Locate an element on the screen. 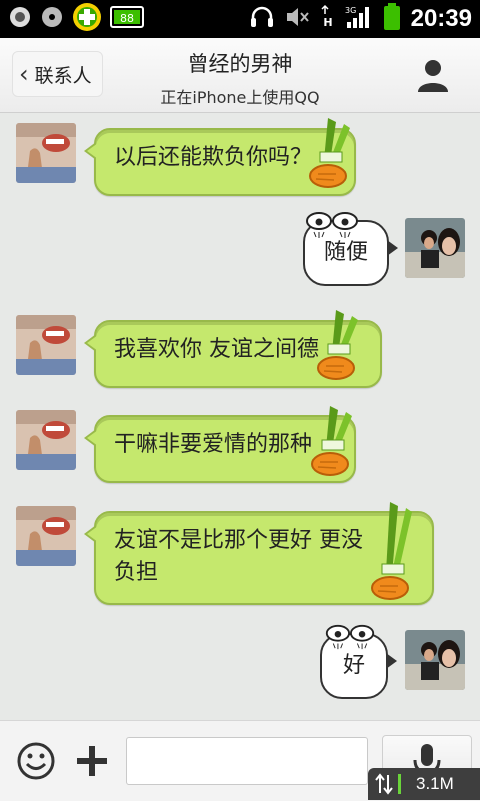 This screenshot has height=801, width=480. message-text: 干嘛非要爱情的那种 is located at coordinates (213, 444).